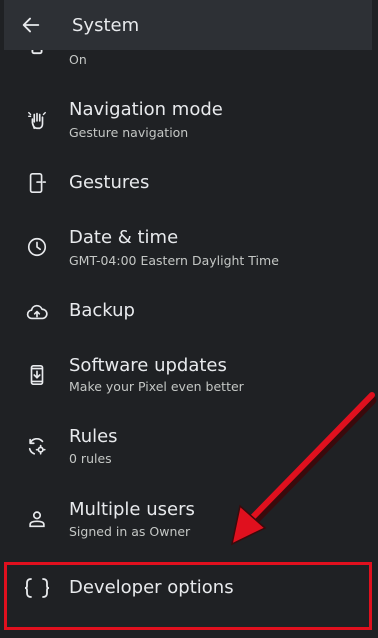  Describe the element at coordinates (37, 120) in the screenshot. I see `gesture-hand-icon` at that location.